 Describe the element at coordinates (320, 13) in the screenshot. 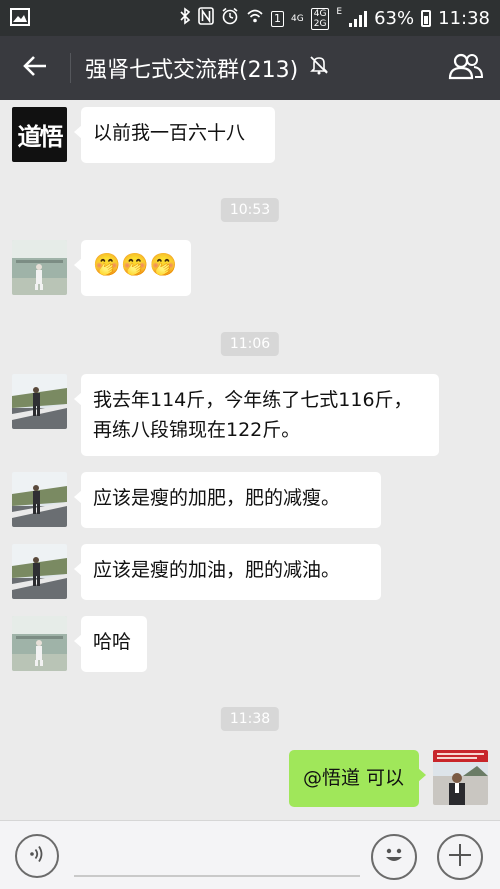

I see `network-4g-top: 4G` at that location.